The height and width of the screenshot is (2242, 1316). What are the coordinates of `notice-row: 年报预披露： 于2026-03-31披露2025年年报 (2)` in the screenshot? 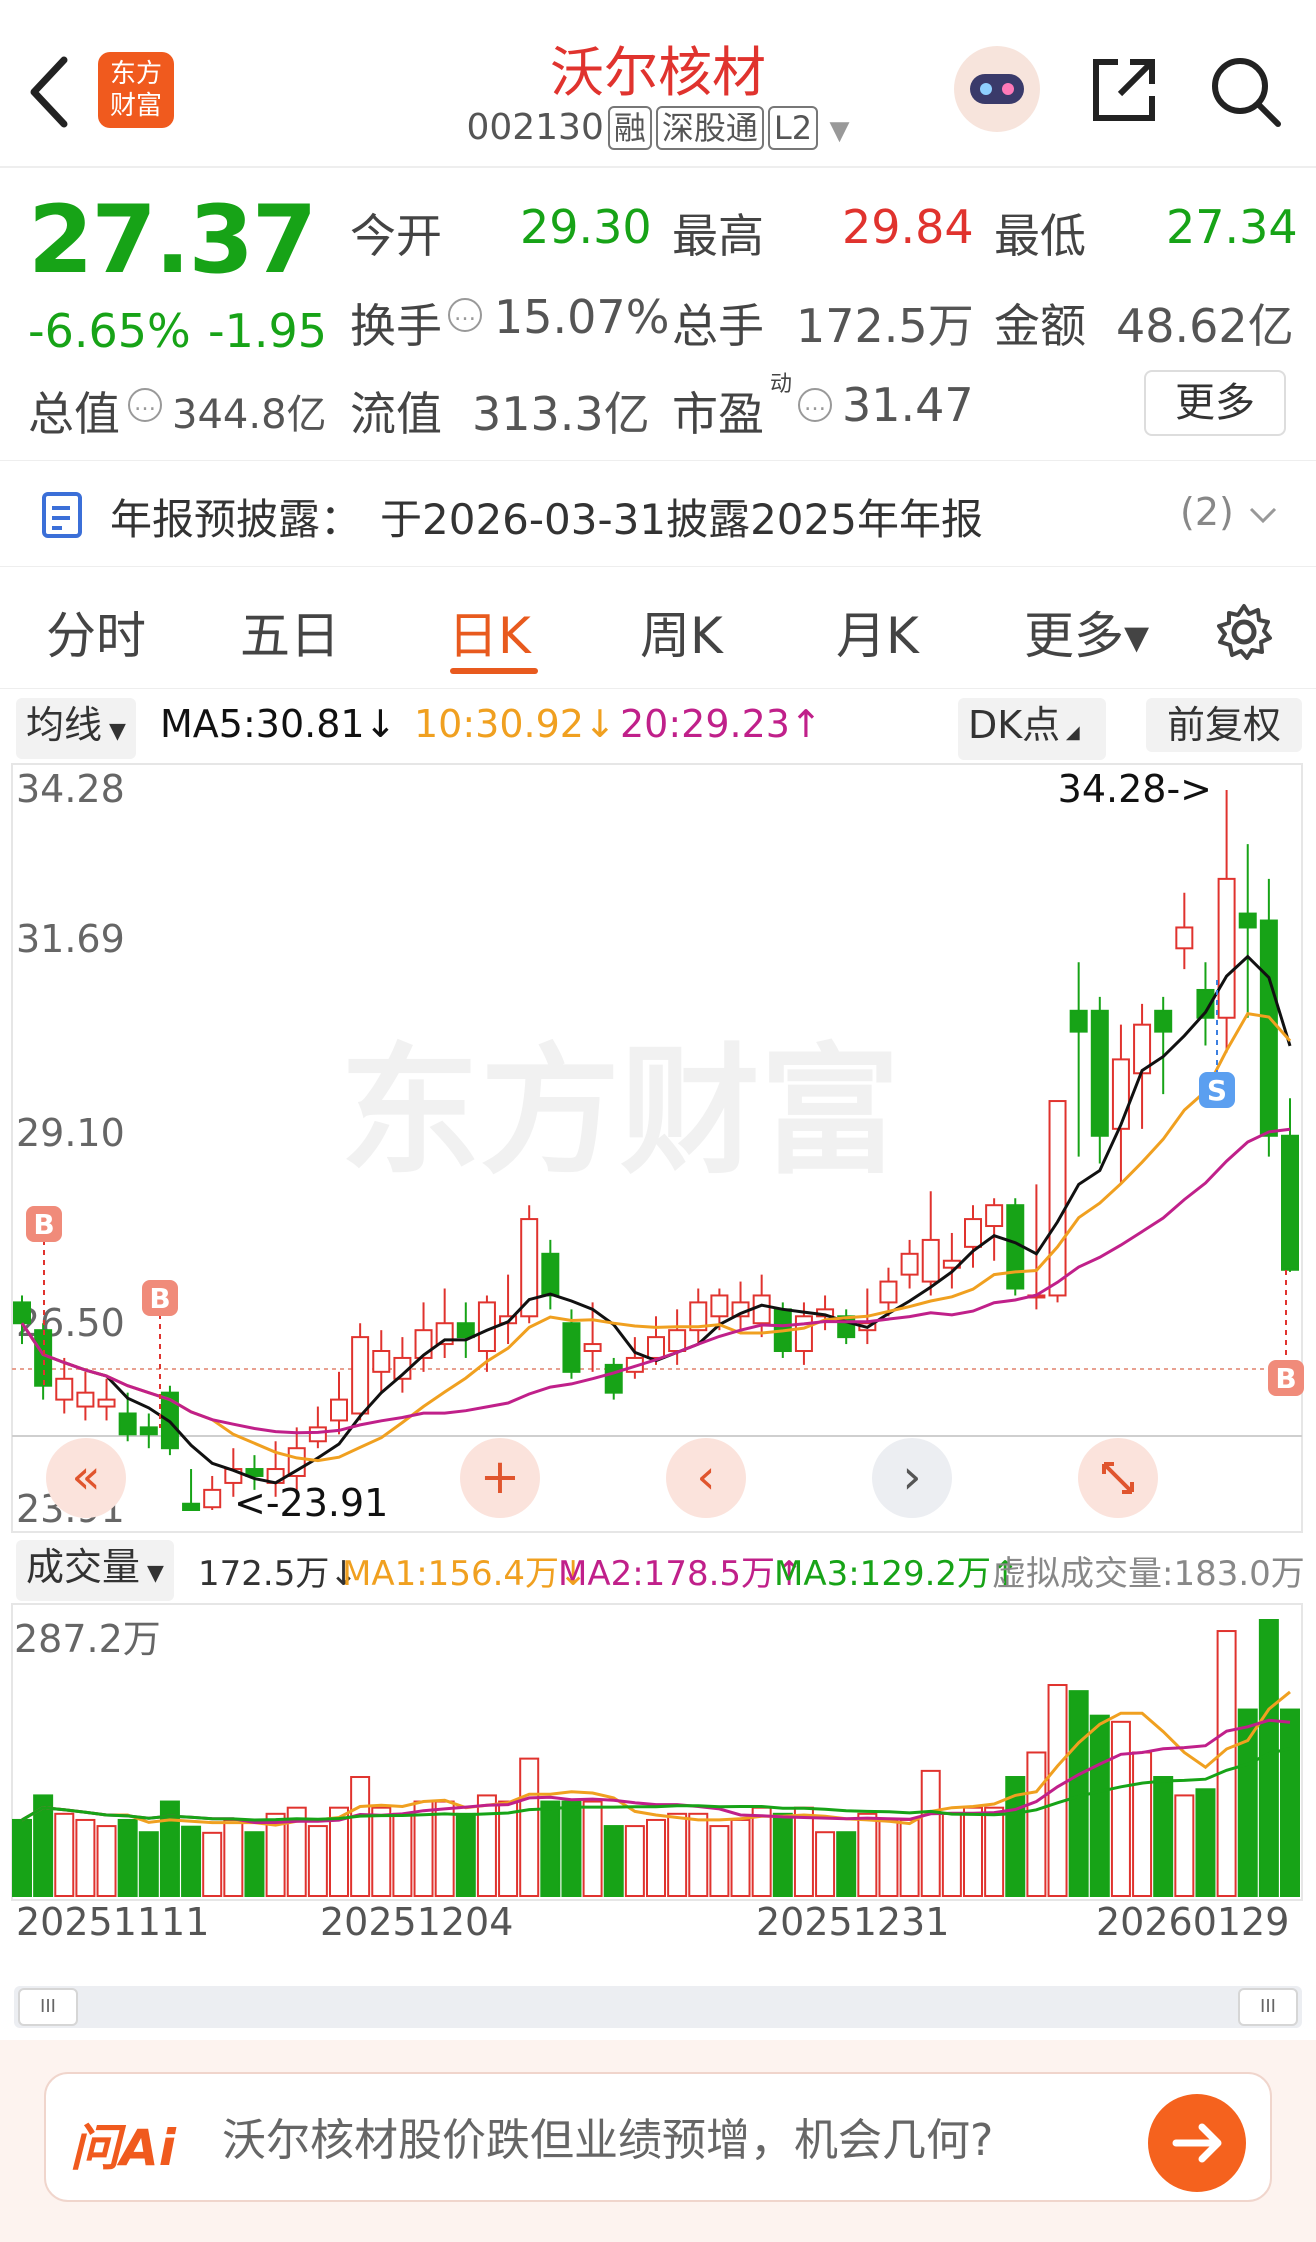 It's located at (658, 515).